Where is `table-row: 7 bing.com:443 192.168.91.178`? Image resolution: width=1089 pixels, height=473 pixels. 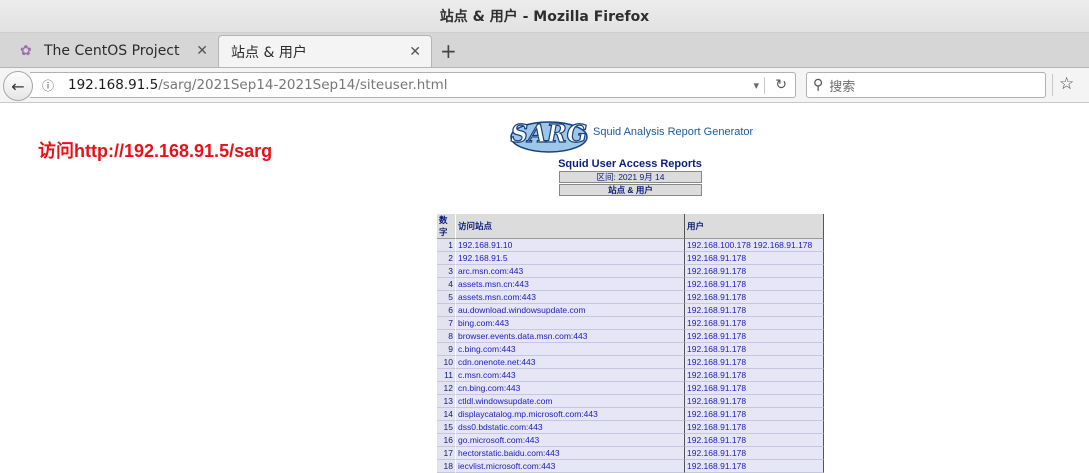
table-row: 7 bing.com:443 192.168.91.178 is located at coordinates (630, 323).